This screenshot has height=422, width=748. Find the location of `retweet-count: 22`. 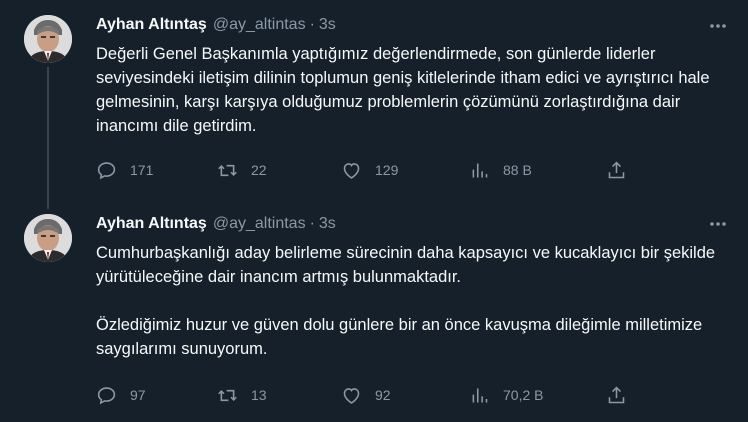

retweet-count: 22 is located at coordinates (259, 170).